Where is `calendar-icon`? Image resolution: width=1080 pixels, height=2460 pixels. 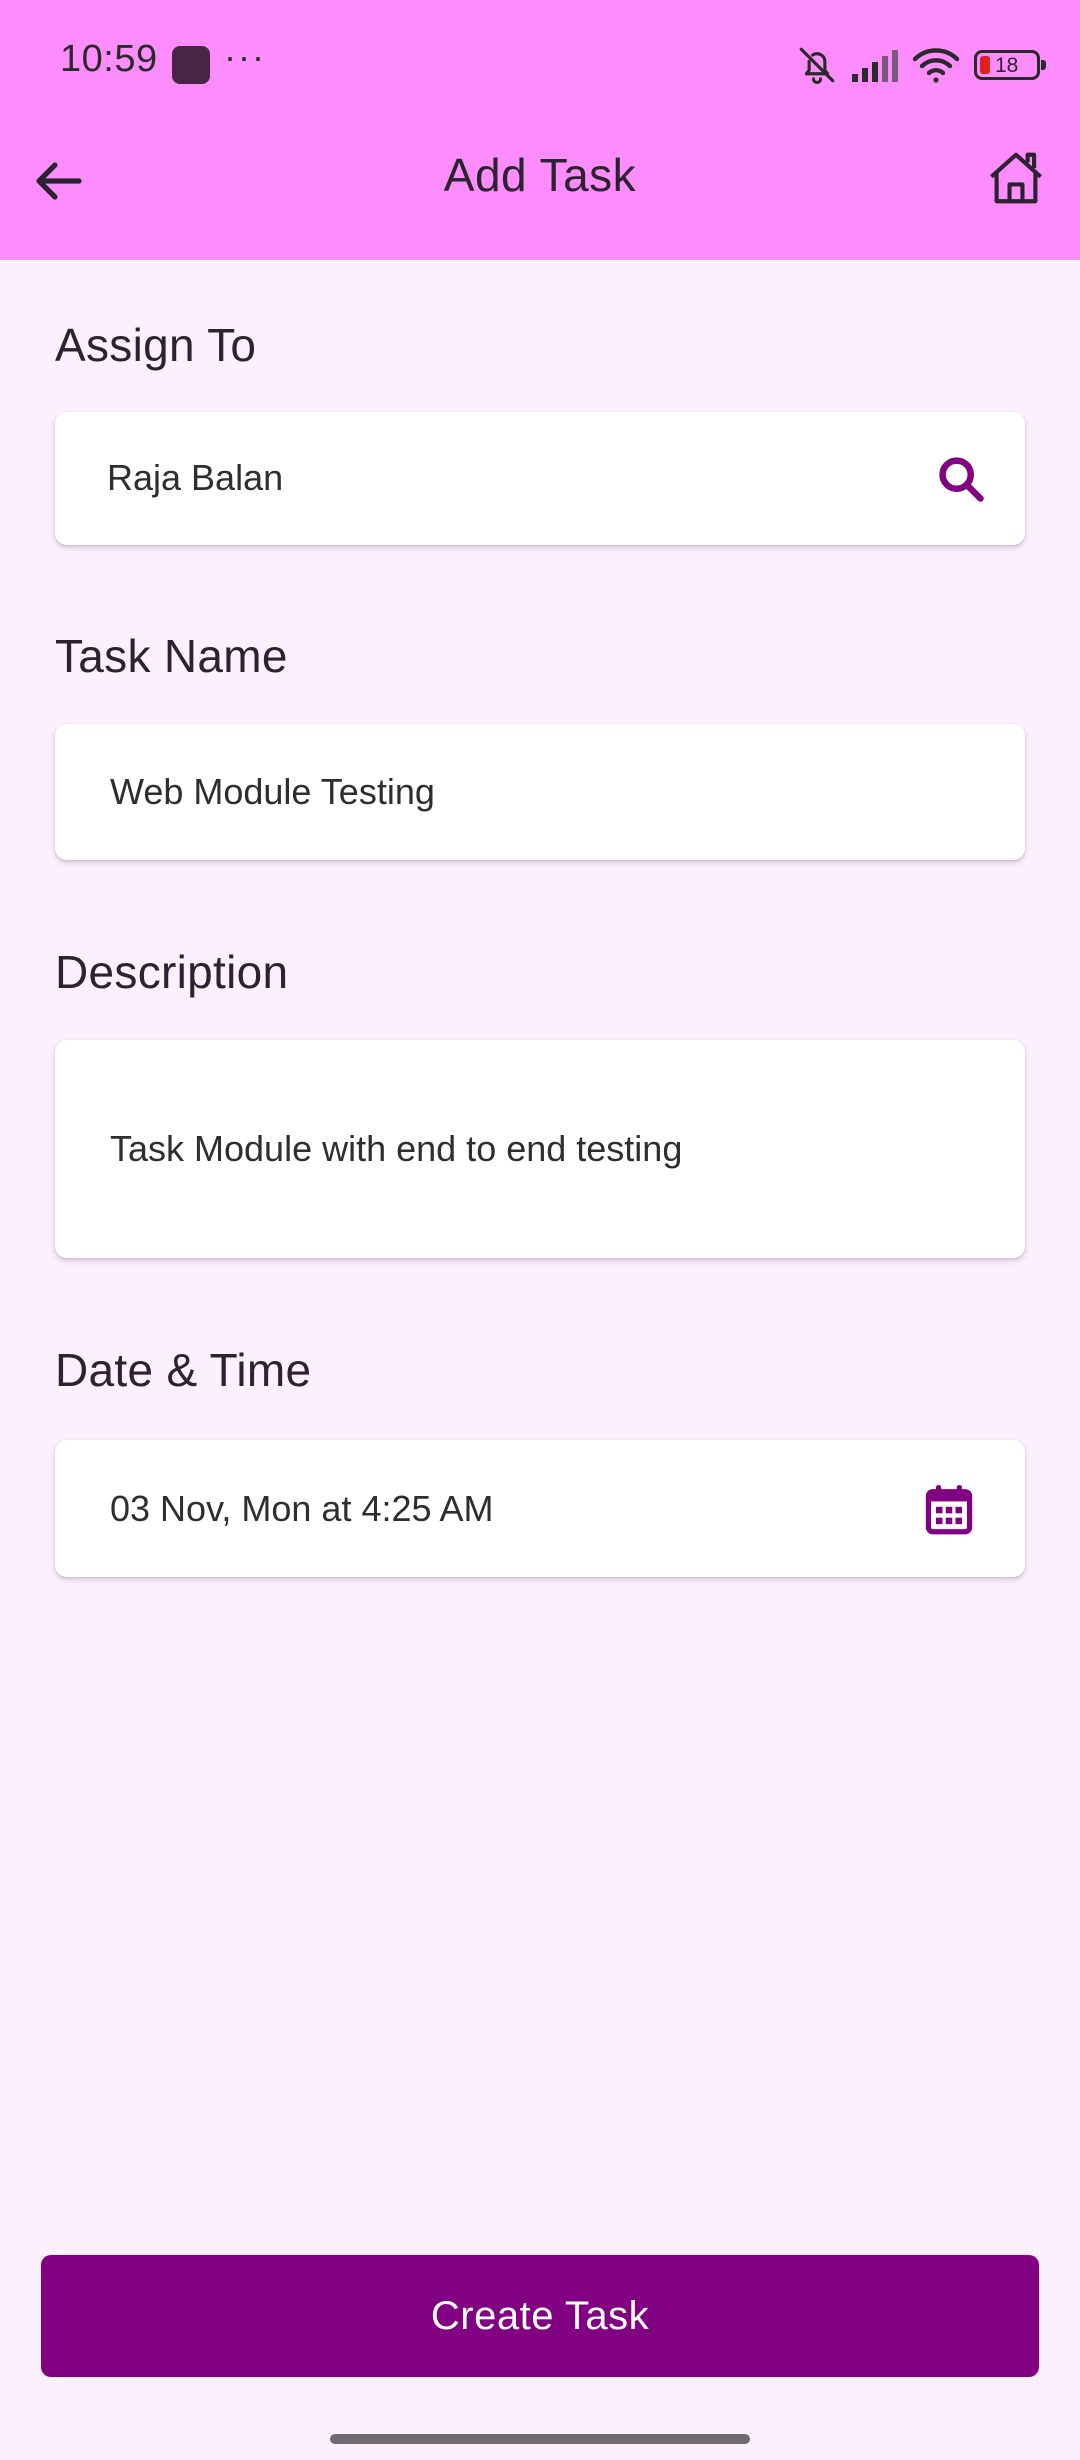 calendar-icon is located at coordinates (949, 1509).